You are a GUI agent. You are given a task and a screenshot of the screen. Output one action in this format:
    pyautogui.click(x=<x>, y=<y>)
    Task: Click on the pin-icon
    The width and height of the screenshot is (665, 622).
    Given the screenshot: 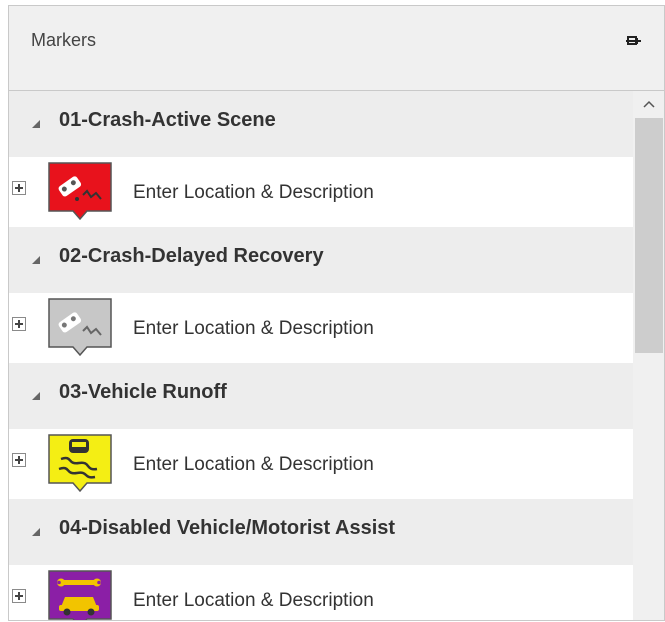 What is the action you would take?
    pyautogui.click(x=633, y=41)
    